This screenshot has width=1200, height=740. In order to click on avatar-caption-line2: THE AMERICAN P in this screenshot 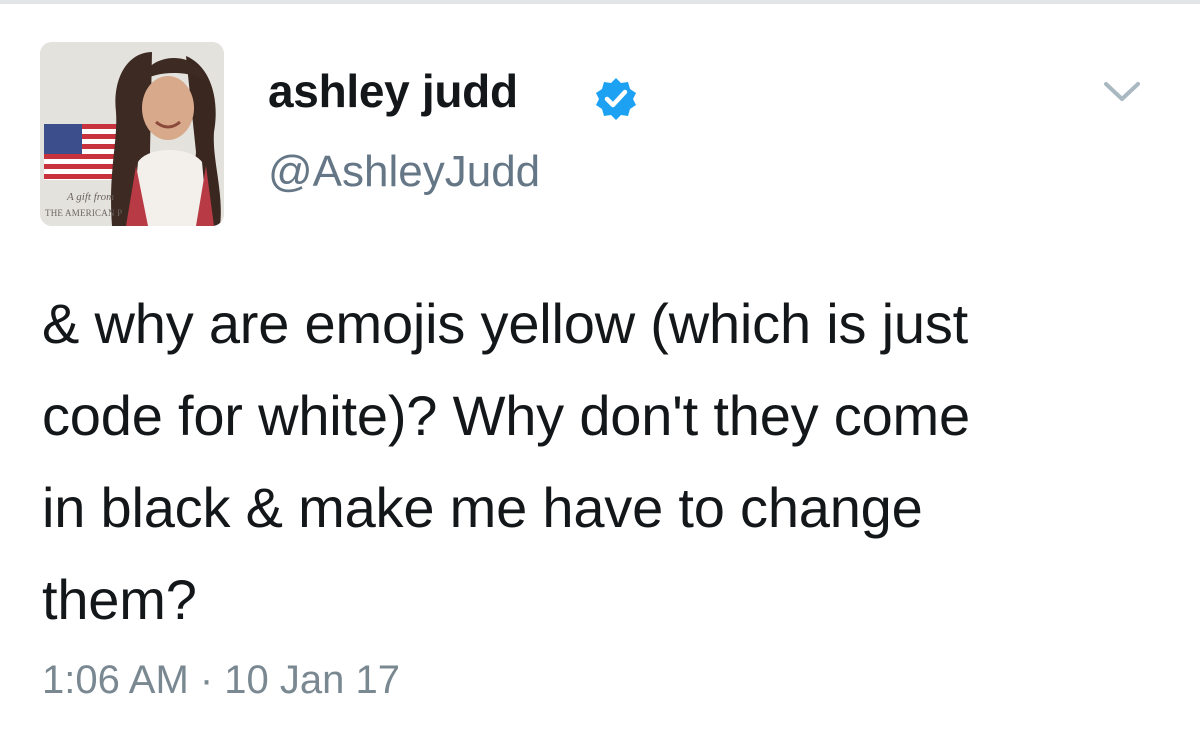, I will do `click(84, 213)`.